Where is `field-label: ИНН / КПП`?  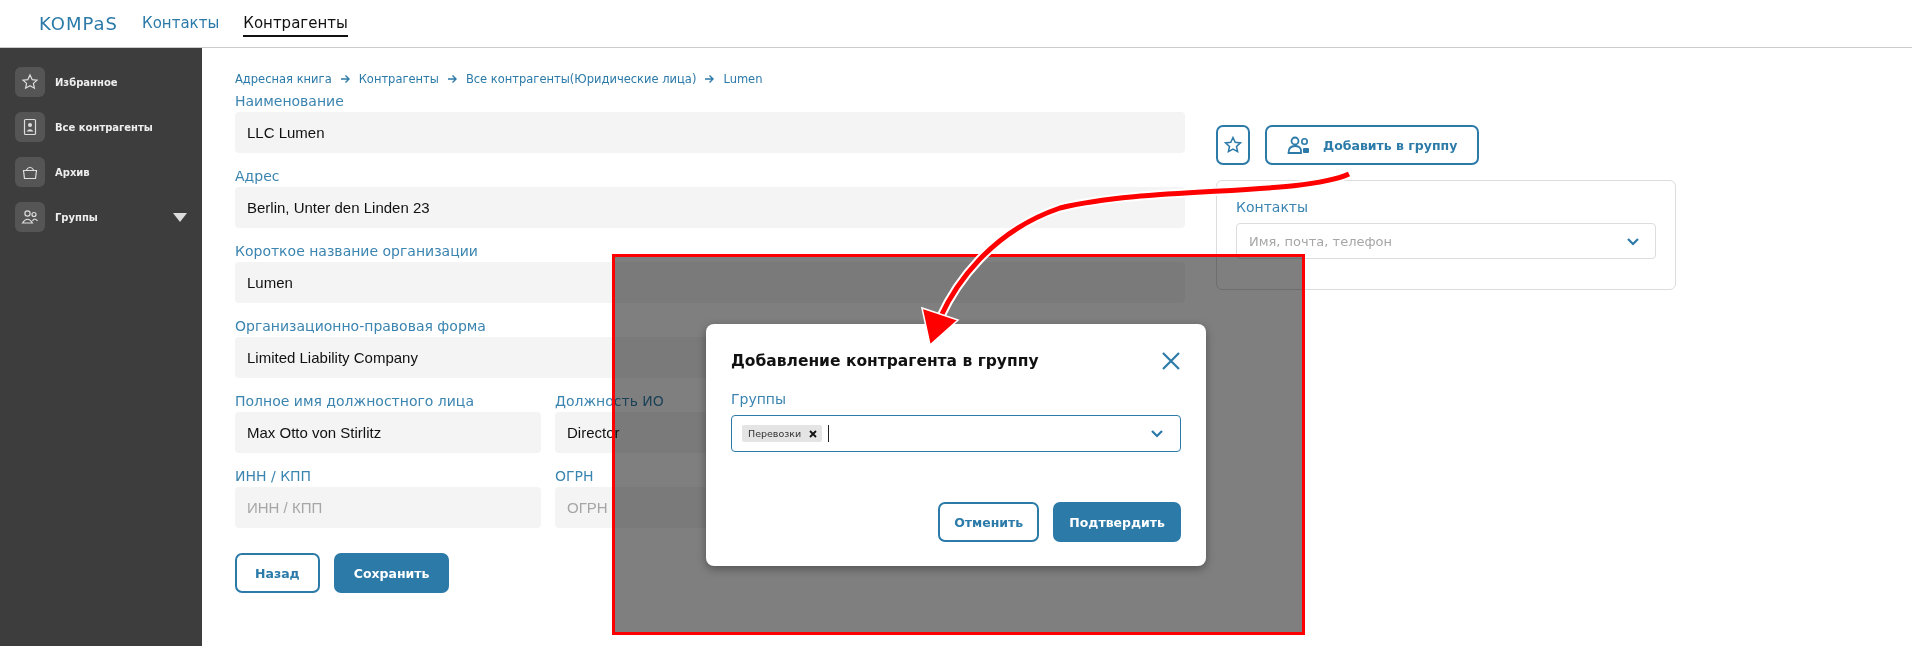 field-label: ИНН / КПП is located at coordinates (273, 476).